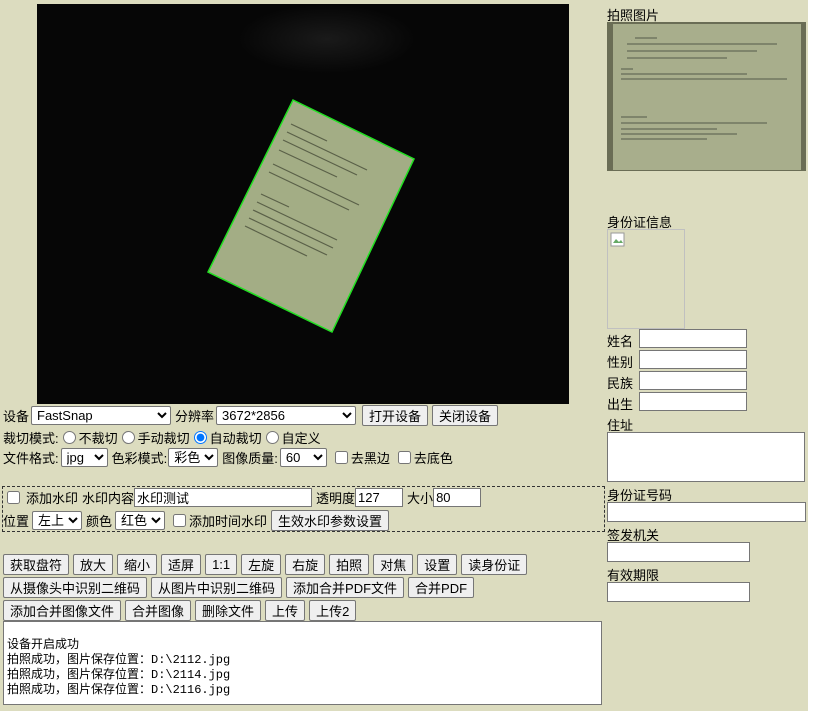 This screenshot has width=813, height=711. I want to click on address-field, so click(706, 457).